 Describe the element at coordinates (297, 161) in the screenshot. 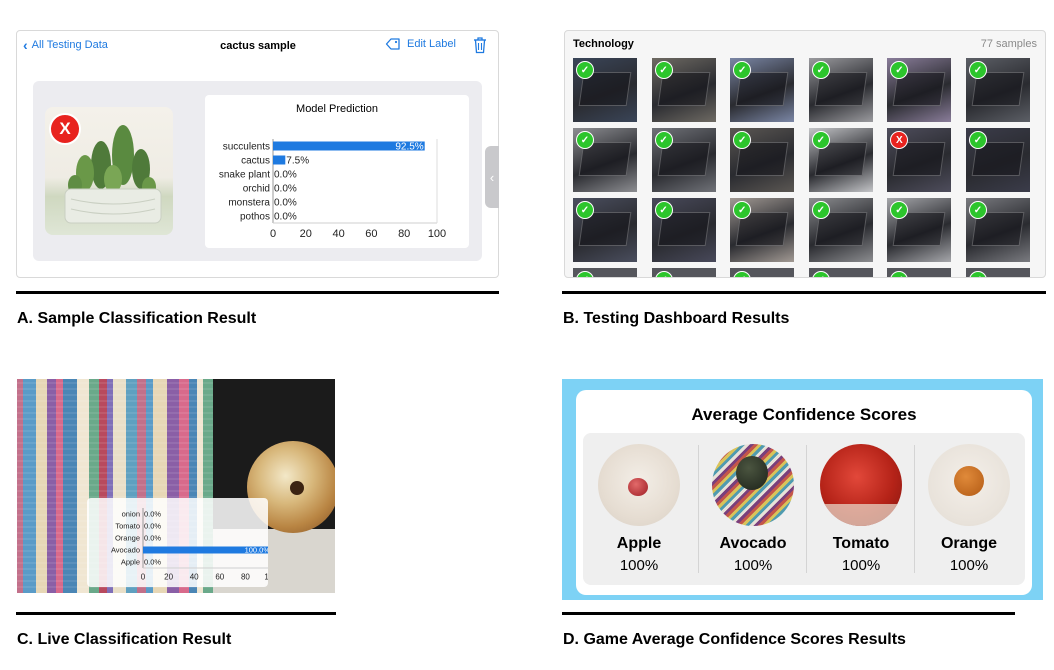

I see `value-label: 7.5%` at that location.